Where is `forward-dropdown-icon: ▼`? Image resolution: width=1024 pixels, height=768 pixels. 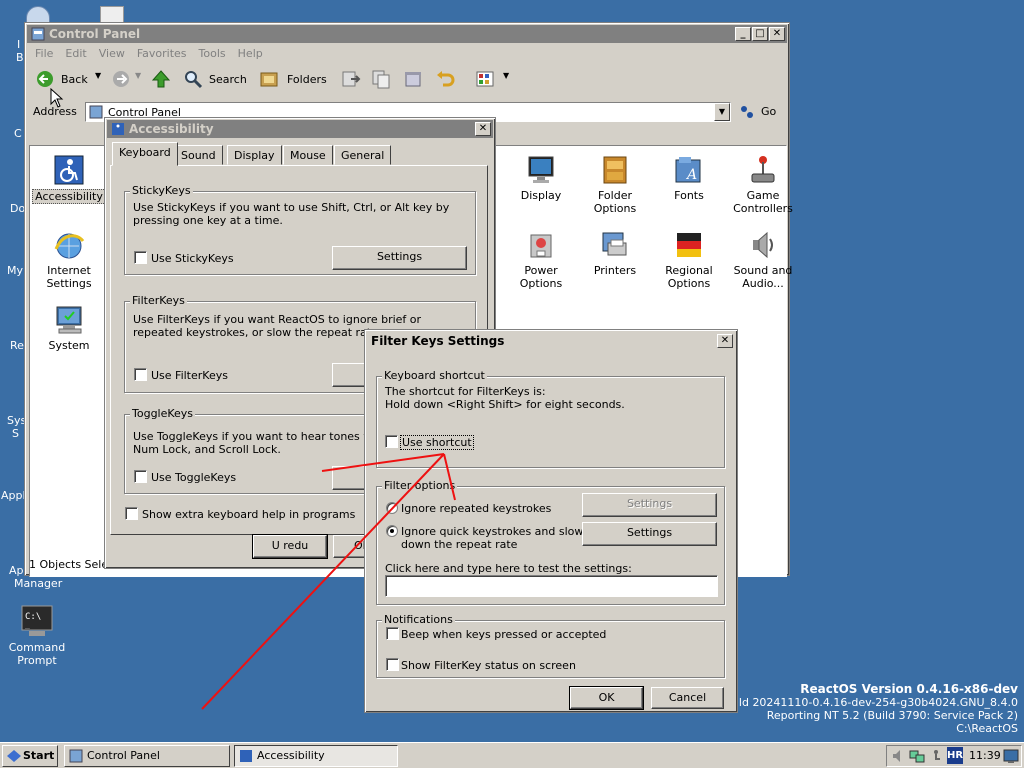 forward-dropdown-icon: ▼ is located at coordinates (138, 75).